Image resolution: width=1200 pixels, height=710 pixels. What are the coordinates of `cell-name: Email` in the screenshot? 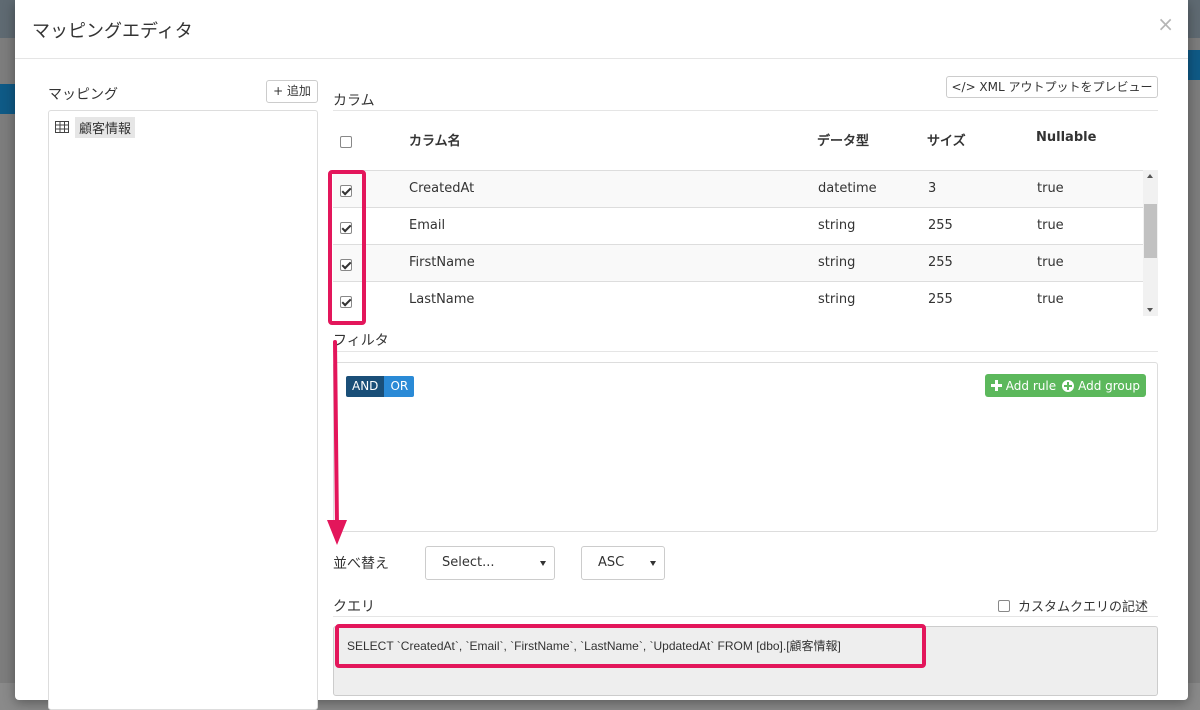 It's located at (427, 225).